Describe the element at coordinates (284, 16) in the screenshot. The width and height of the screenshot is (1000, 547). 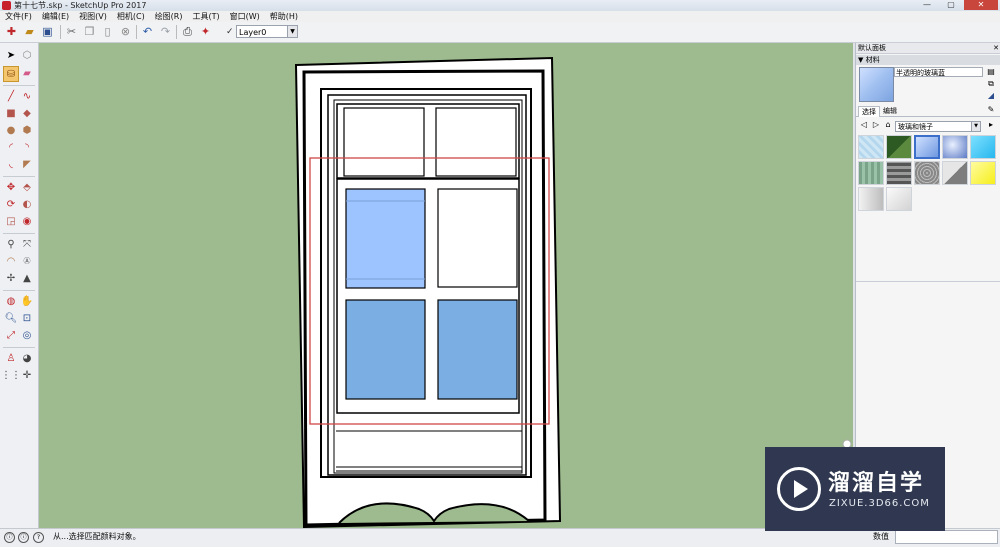
I see `menu-help: 帮助(H)` at that location.